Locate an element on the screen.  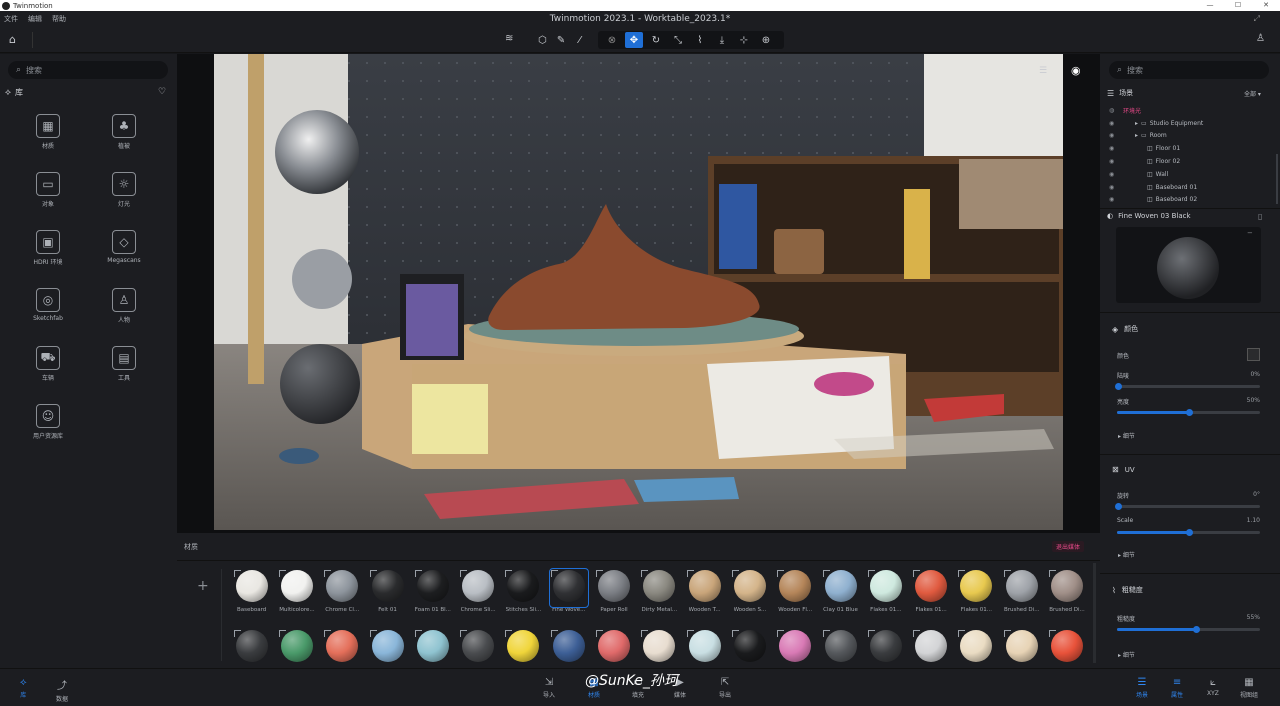
rotation-slider is located at coordinates (1187, 506).